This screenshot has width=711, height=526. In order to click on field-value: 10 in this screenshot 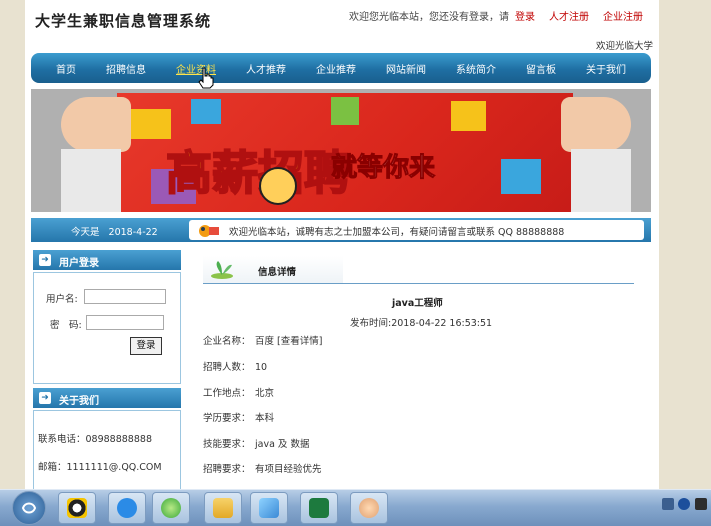, I will do `click(261, 367)`.